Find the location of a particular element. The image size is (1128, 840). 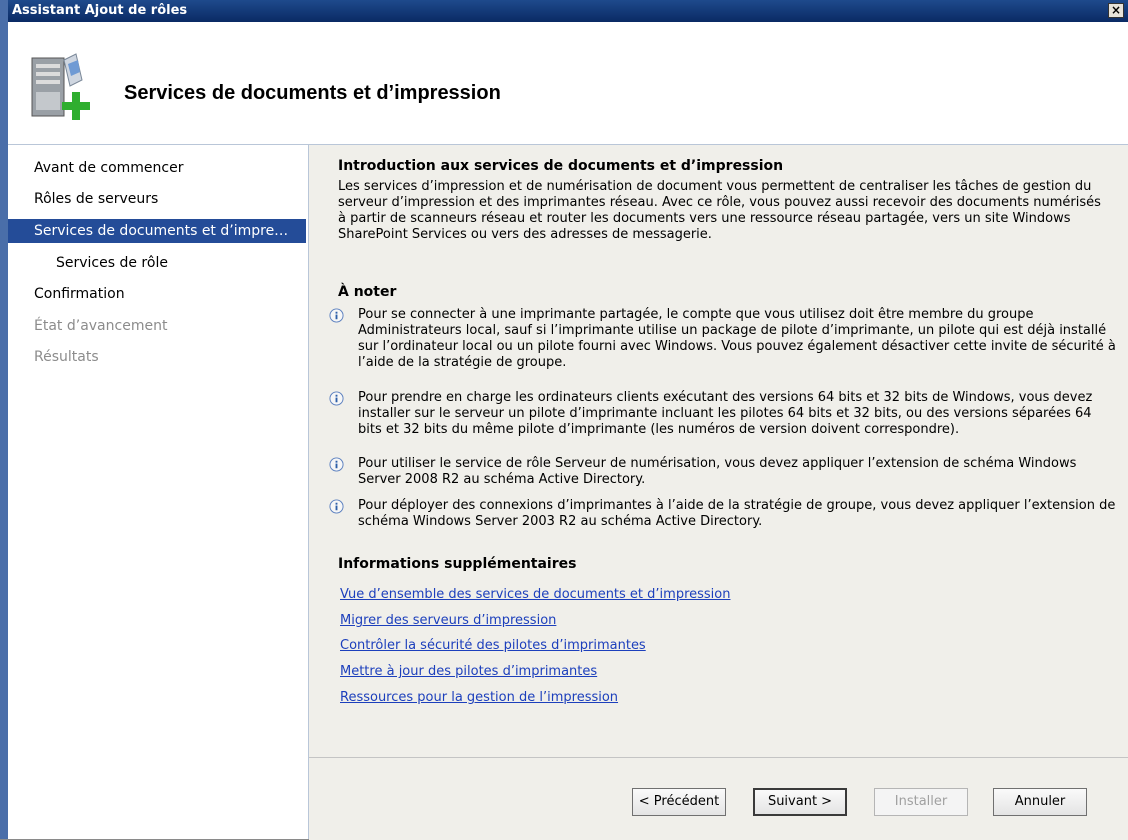

nav-item-services-de-role: Services de rôle is located at coordinates (157, 263).